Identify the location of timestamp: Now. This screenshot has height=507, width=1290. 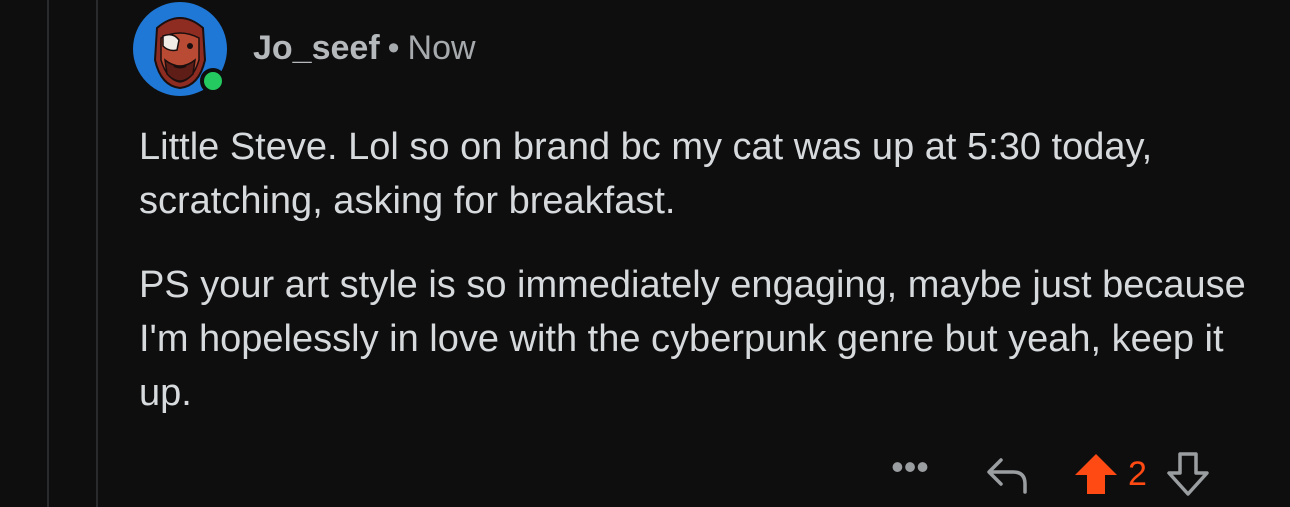
(441, 48).